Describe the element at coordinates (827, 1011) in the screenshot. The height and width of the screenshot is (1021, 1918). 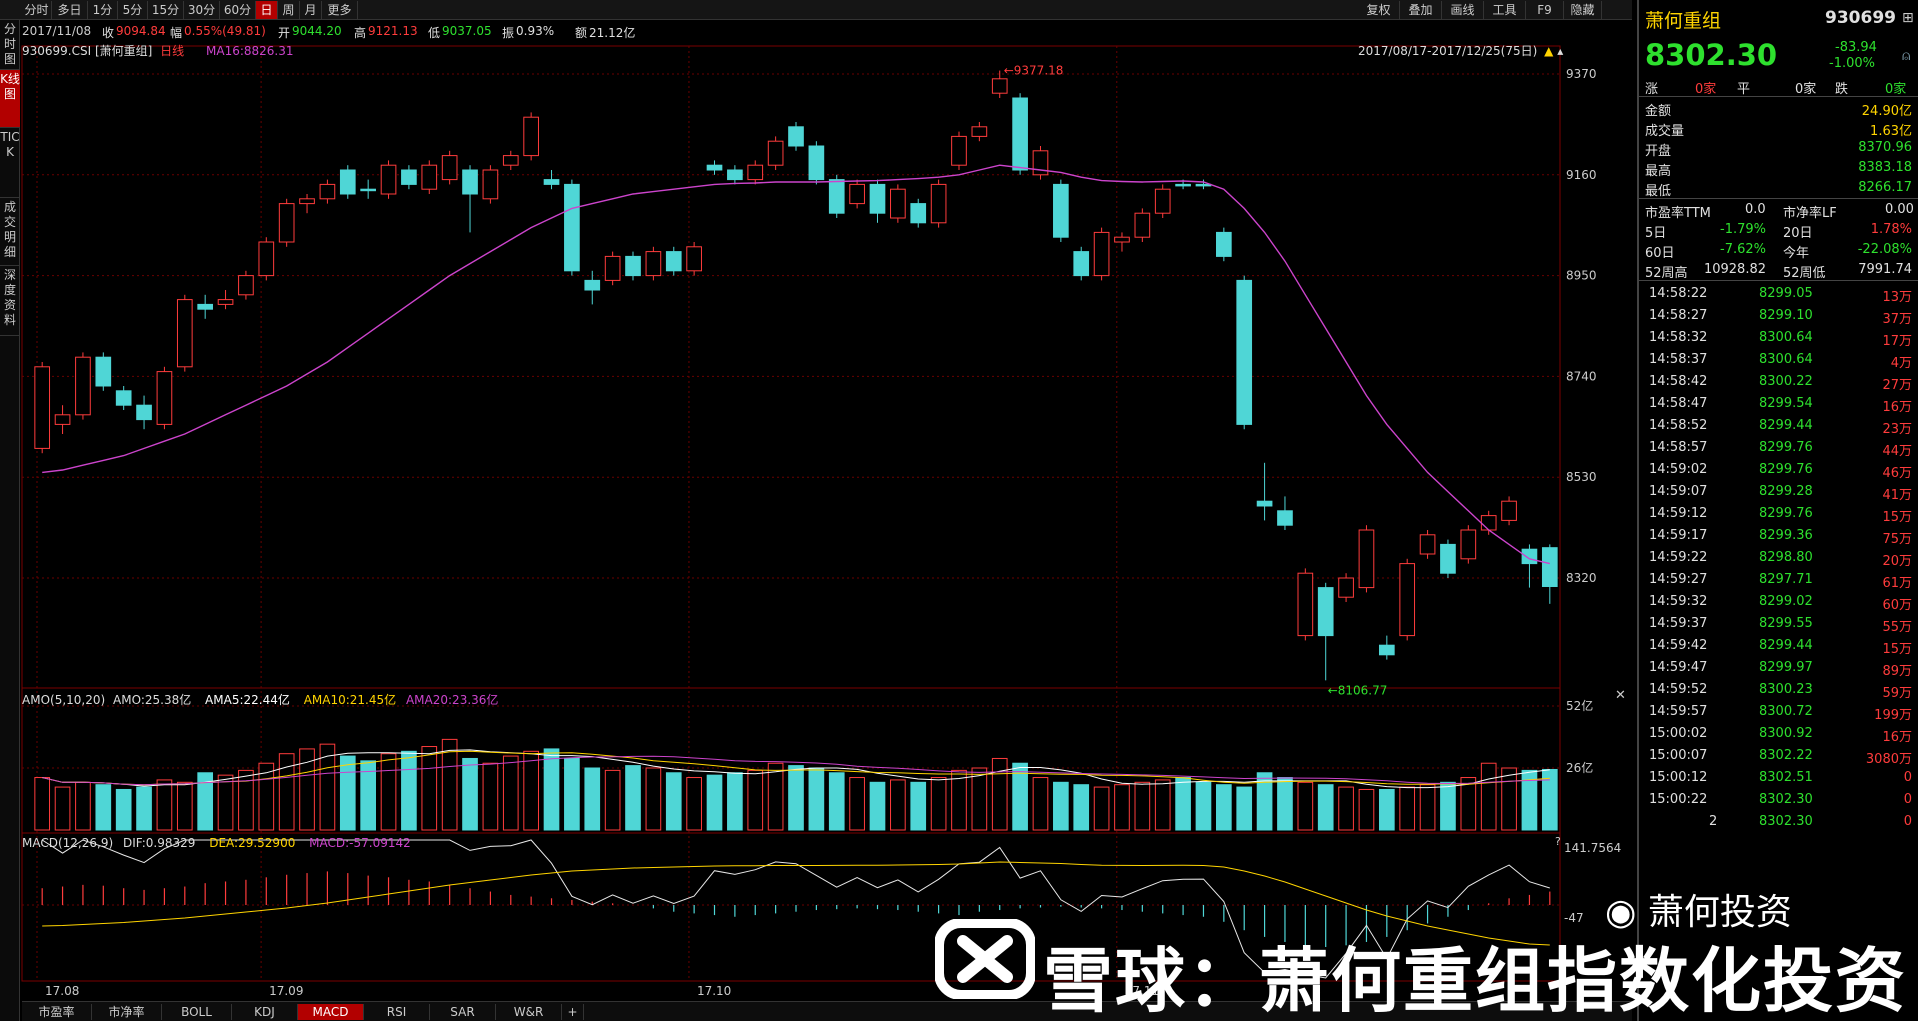
I see `indicator-tabs: 市盈率 市净率 BOLL KDJ MACD RSI SAR W&R +` at that location.